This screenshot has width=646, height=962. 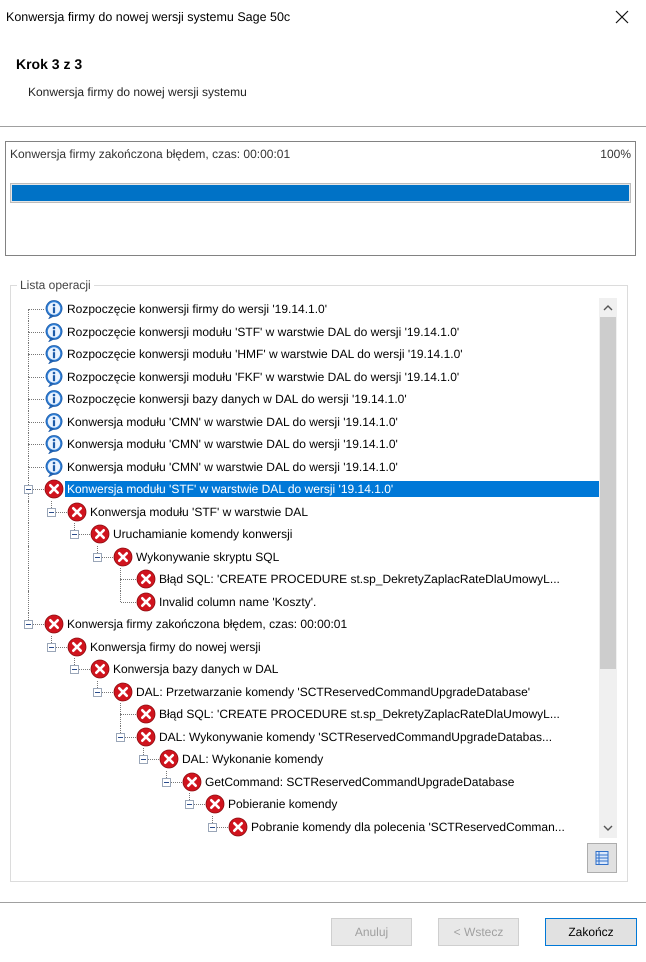 What do you see at coordinates (208, 556) in the screenshot?
I see `operation-item: Wykonywanie skryptu SQL` at bounding box center [208, 556].